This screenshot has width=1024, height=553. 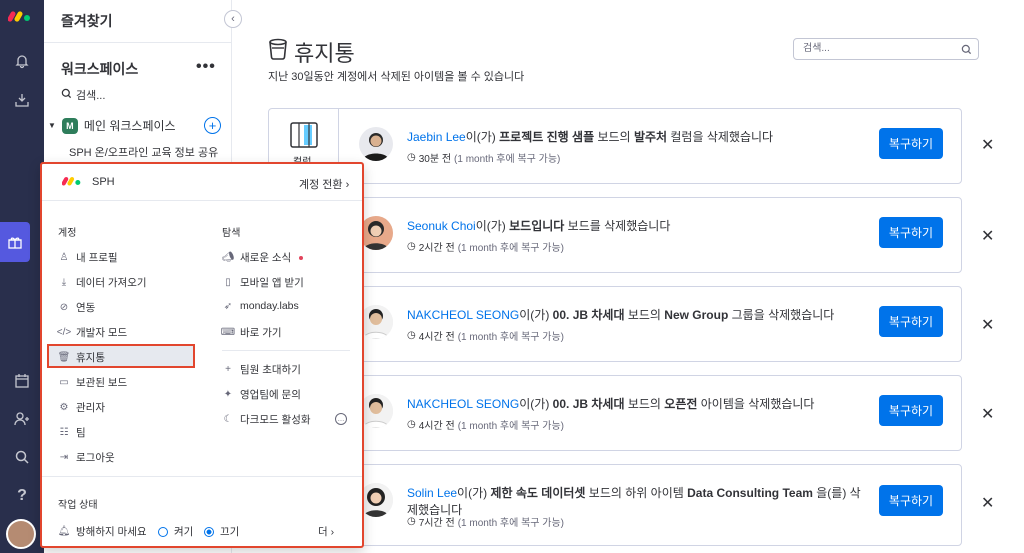 I want to click on text: 아이템을 삭제했습니다, so click(x=756, y=404).